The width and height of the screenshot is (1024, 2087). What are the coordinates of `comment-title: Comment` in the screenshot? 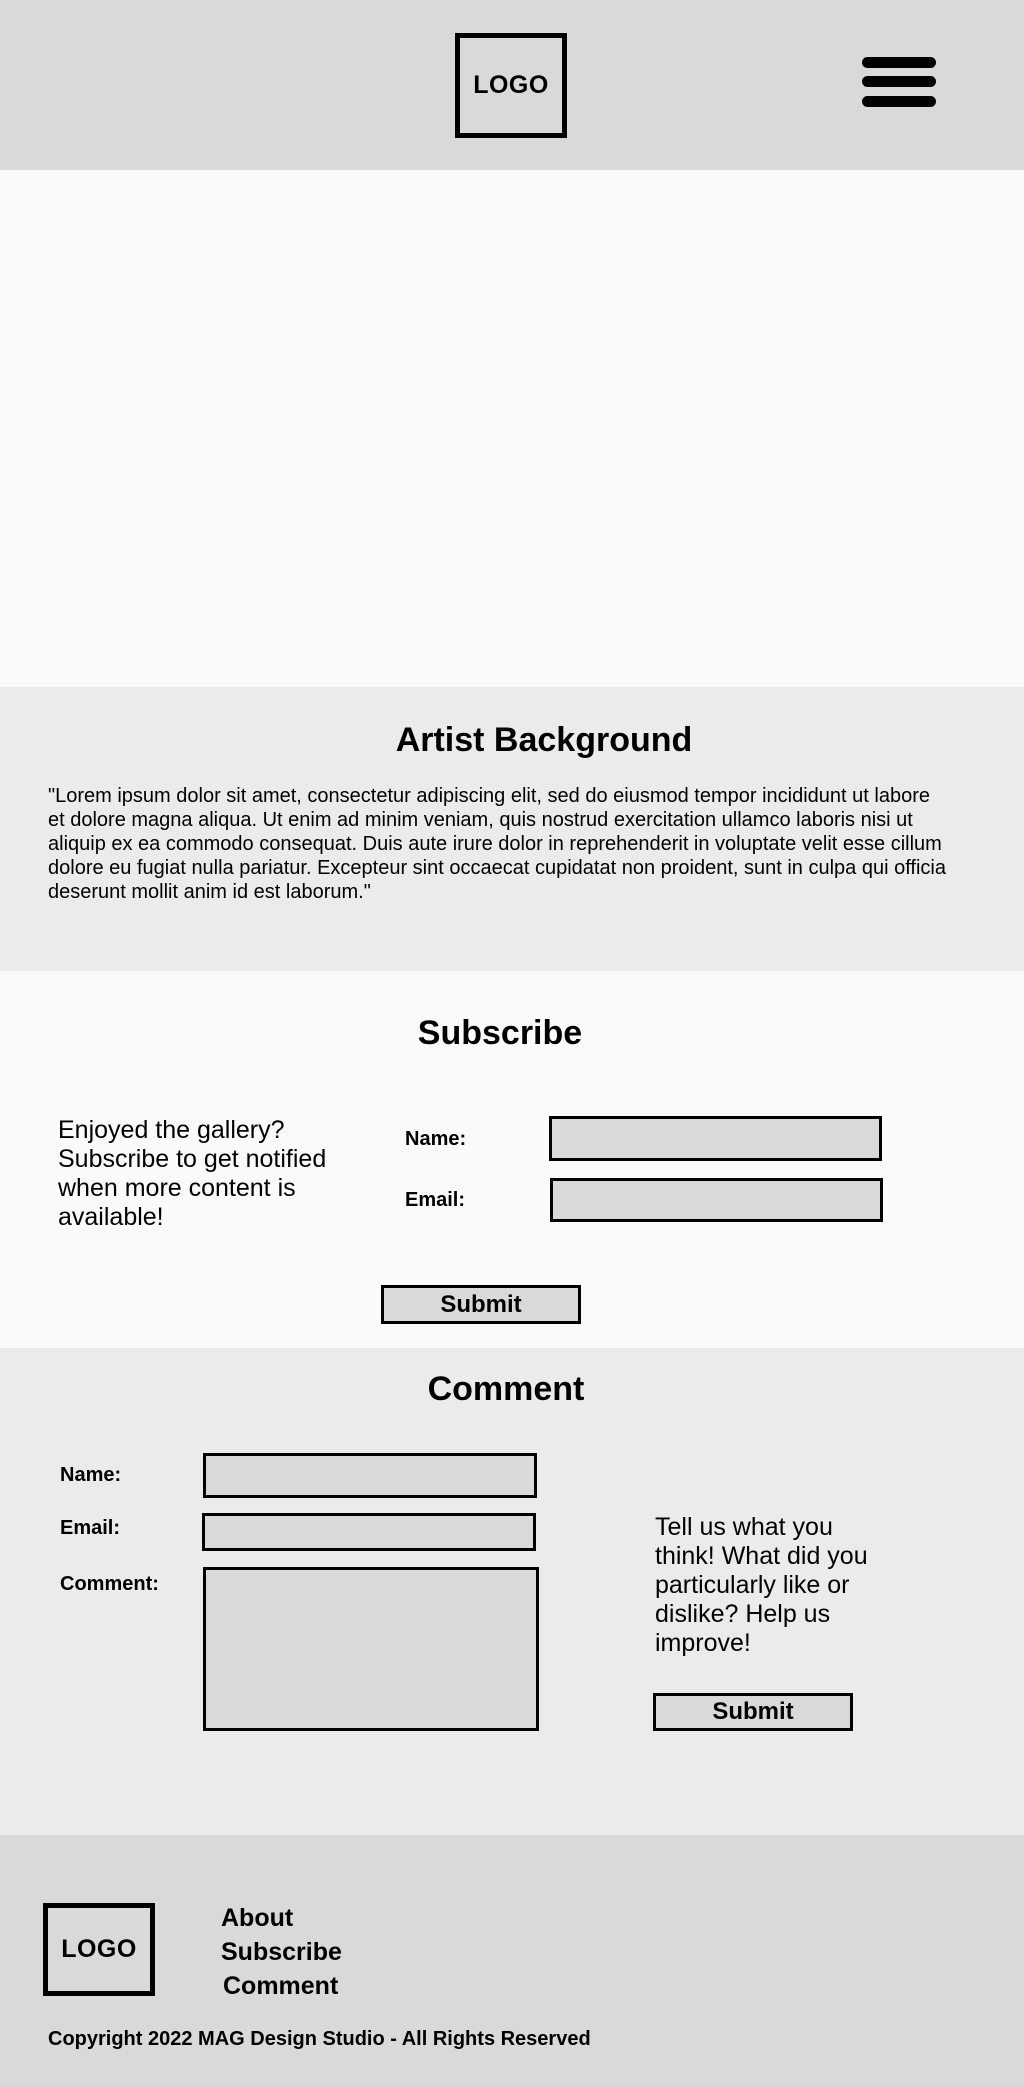 It's located at (506, 1389).